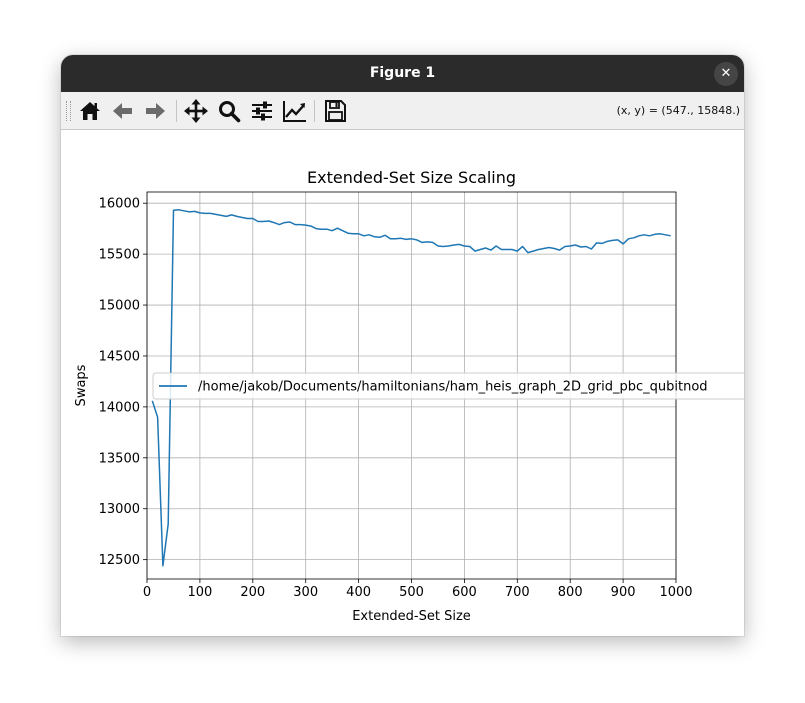  I want to click on close-button: ✕, so click(726, 74).